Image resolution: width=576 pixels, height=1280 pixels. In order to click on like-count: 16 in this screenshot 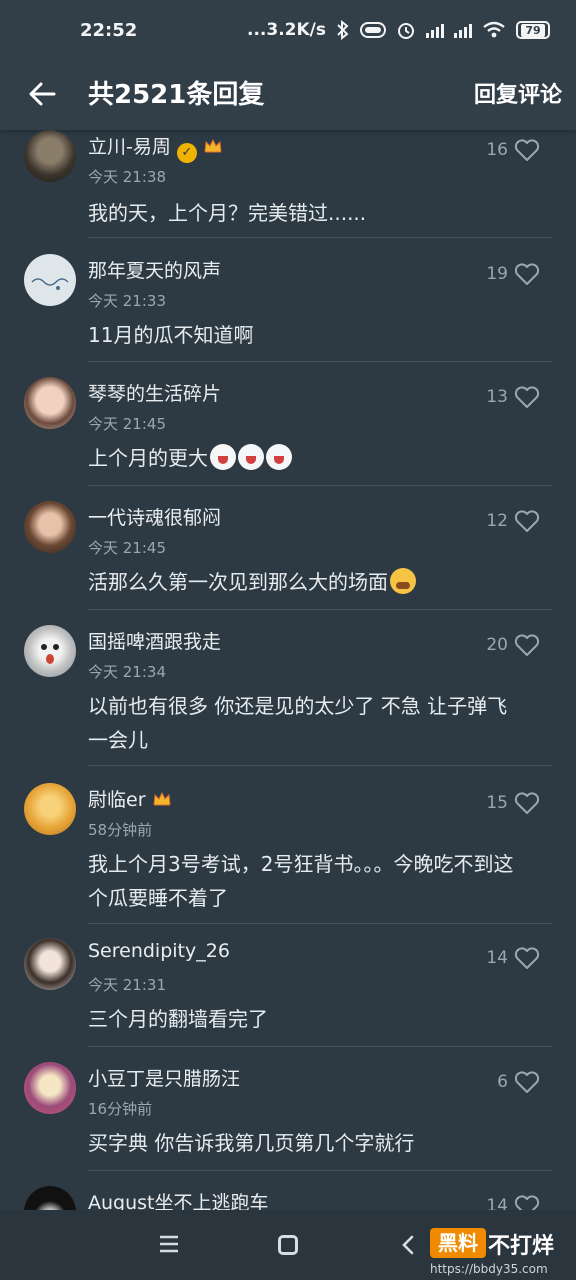, I will do `click(497, 150)`.